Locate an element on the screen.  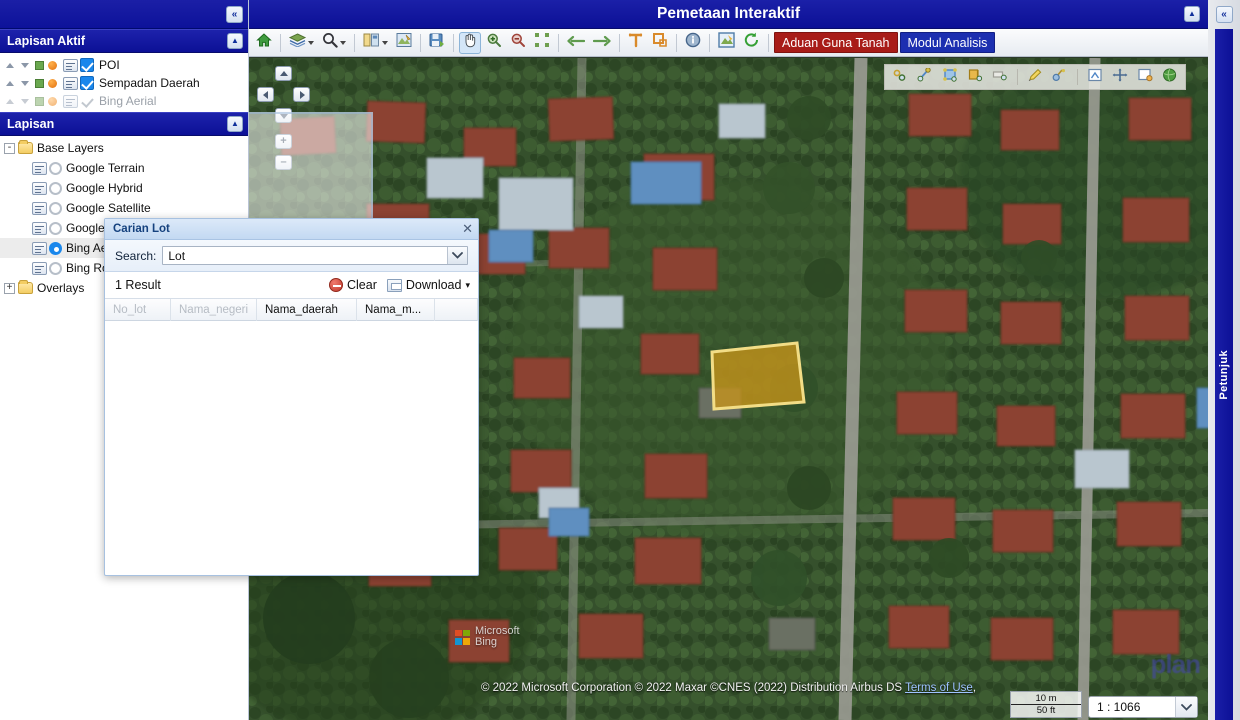
close-icon: ✕ is located at coordinates (467, 228).